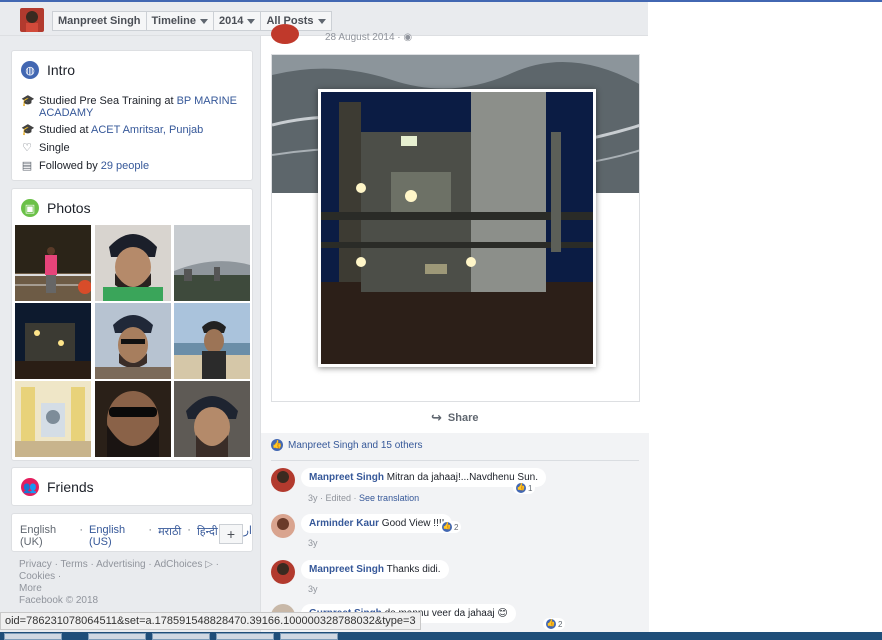 The image size is (882, 640). I want to click on friends-header: 👥 Friends, so click(57, 487).